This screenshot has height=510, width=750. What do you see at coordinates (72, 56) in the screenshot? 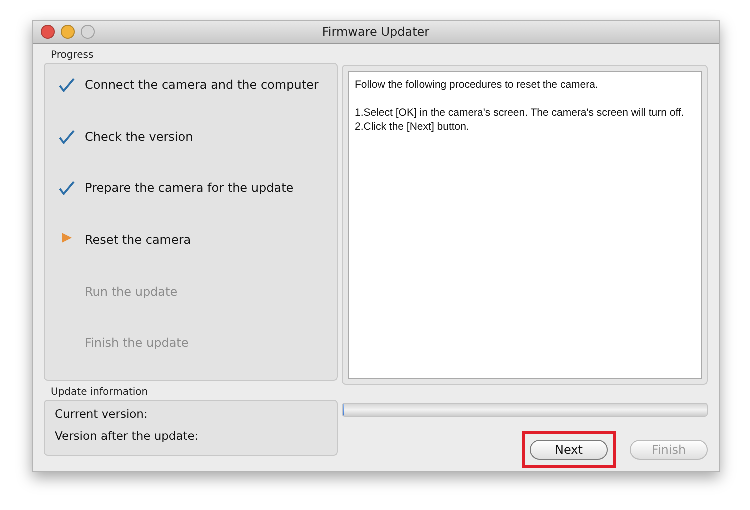
I see `section-label: Progress` at bounding box center [72, 56].